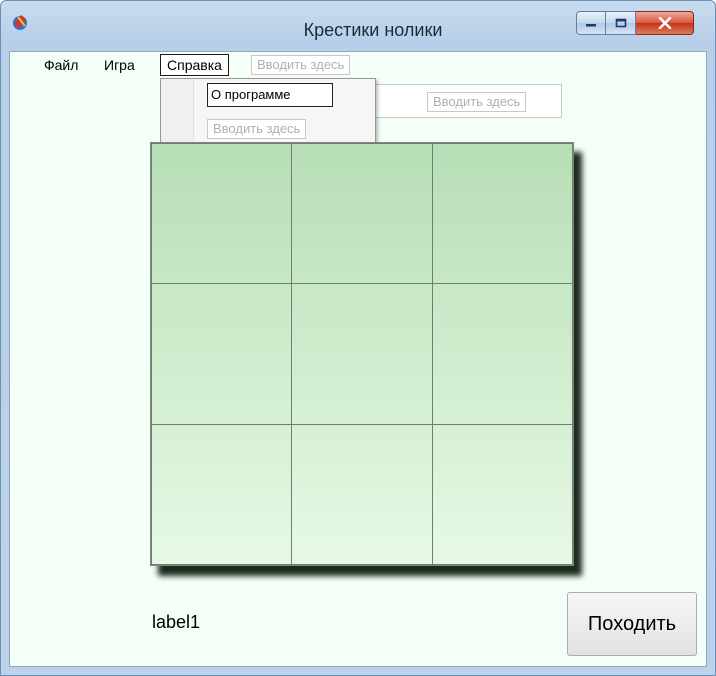 Image resolution: width=716 pixels, height=676 pixels. Describe the element at coordinates (176, 622) in the screenshot. I see `status-label: label1` at that location.